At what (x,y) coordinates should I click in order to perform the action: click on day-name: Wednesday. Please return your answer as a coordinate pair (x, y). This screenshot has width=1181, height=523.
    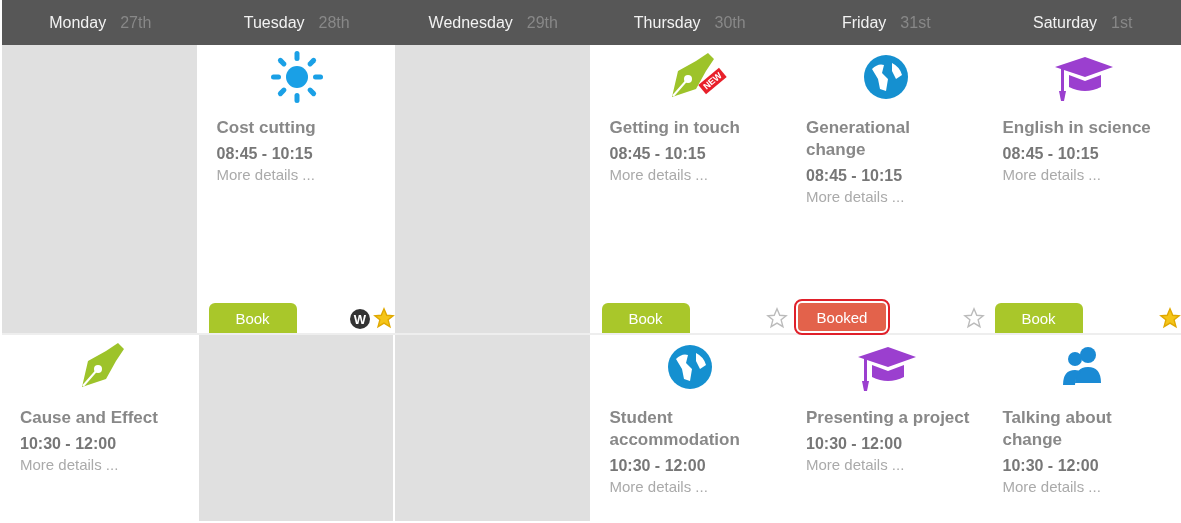
    Looking at the image, I should click on (470, 22).